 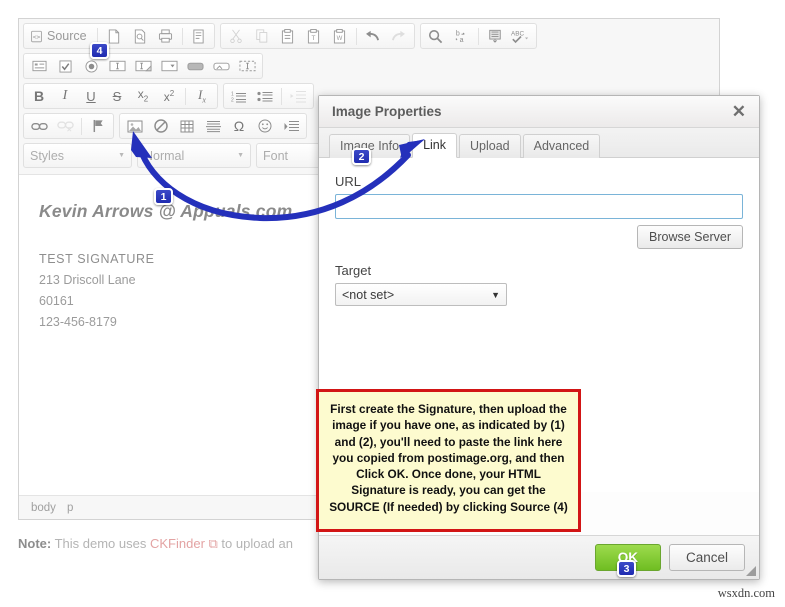 I want to click on page-break-button, so click(x=291, y=126).